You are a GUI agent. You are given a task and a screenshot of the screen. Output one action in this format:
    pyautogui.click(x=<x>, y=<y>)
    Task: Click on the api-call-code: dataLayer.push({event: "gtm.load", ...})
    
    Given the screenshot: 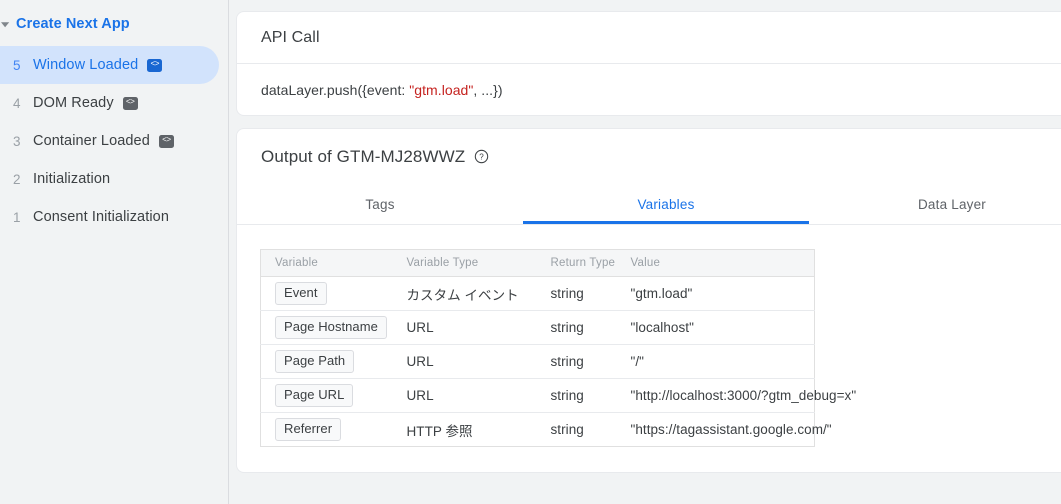 What is the action you would take?
    pyautogui.click(x=382, y=90)
    